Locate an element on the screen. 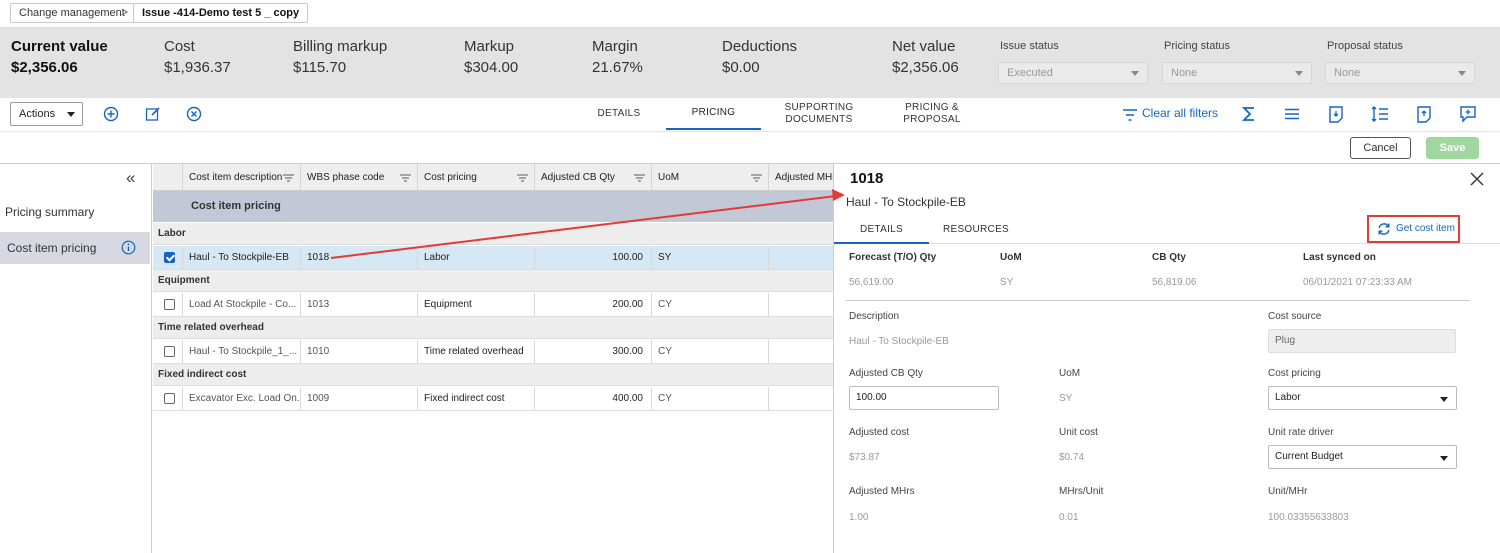 The image size is (1500, 553). cost-pricing-label: Cost pricing is located at coordinates (1294, 373).